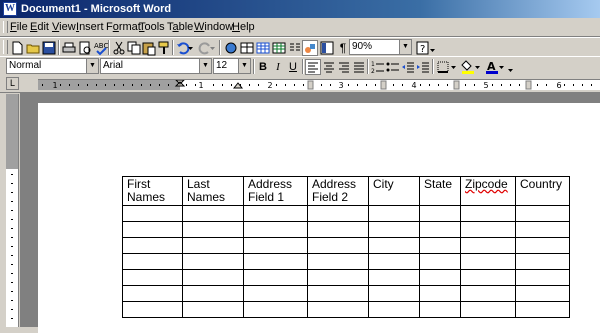  I want to click on table-header-cell: Country, so click(542, 191).